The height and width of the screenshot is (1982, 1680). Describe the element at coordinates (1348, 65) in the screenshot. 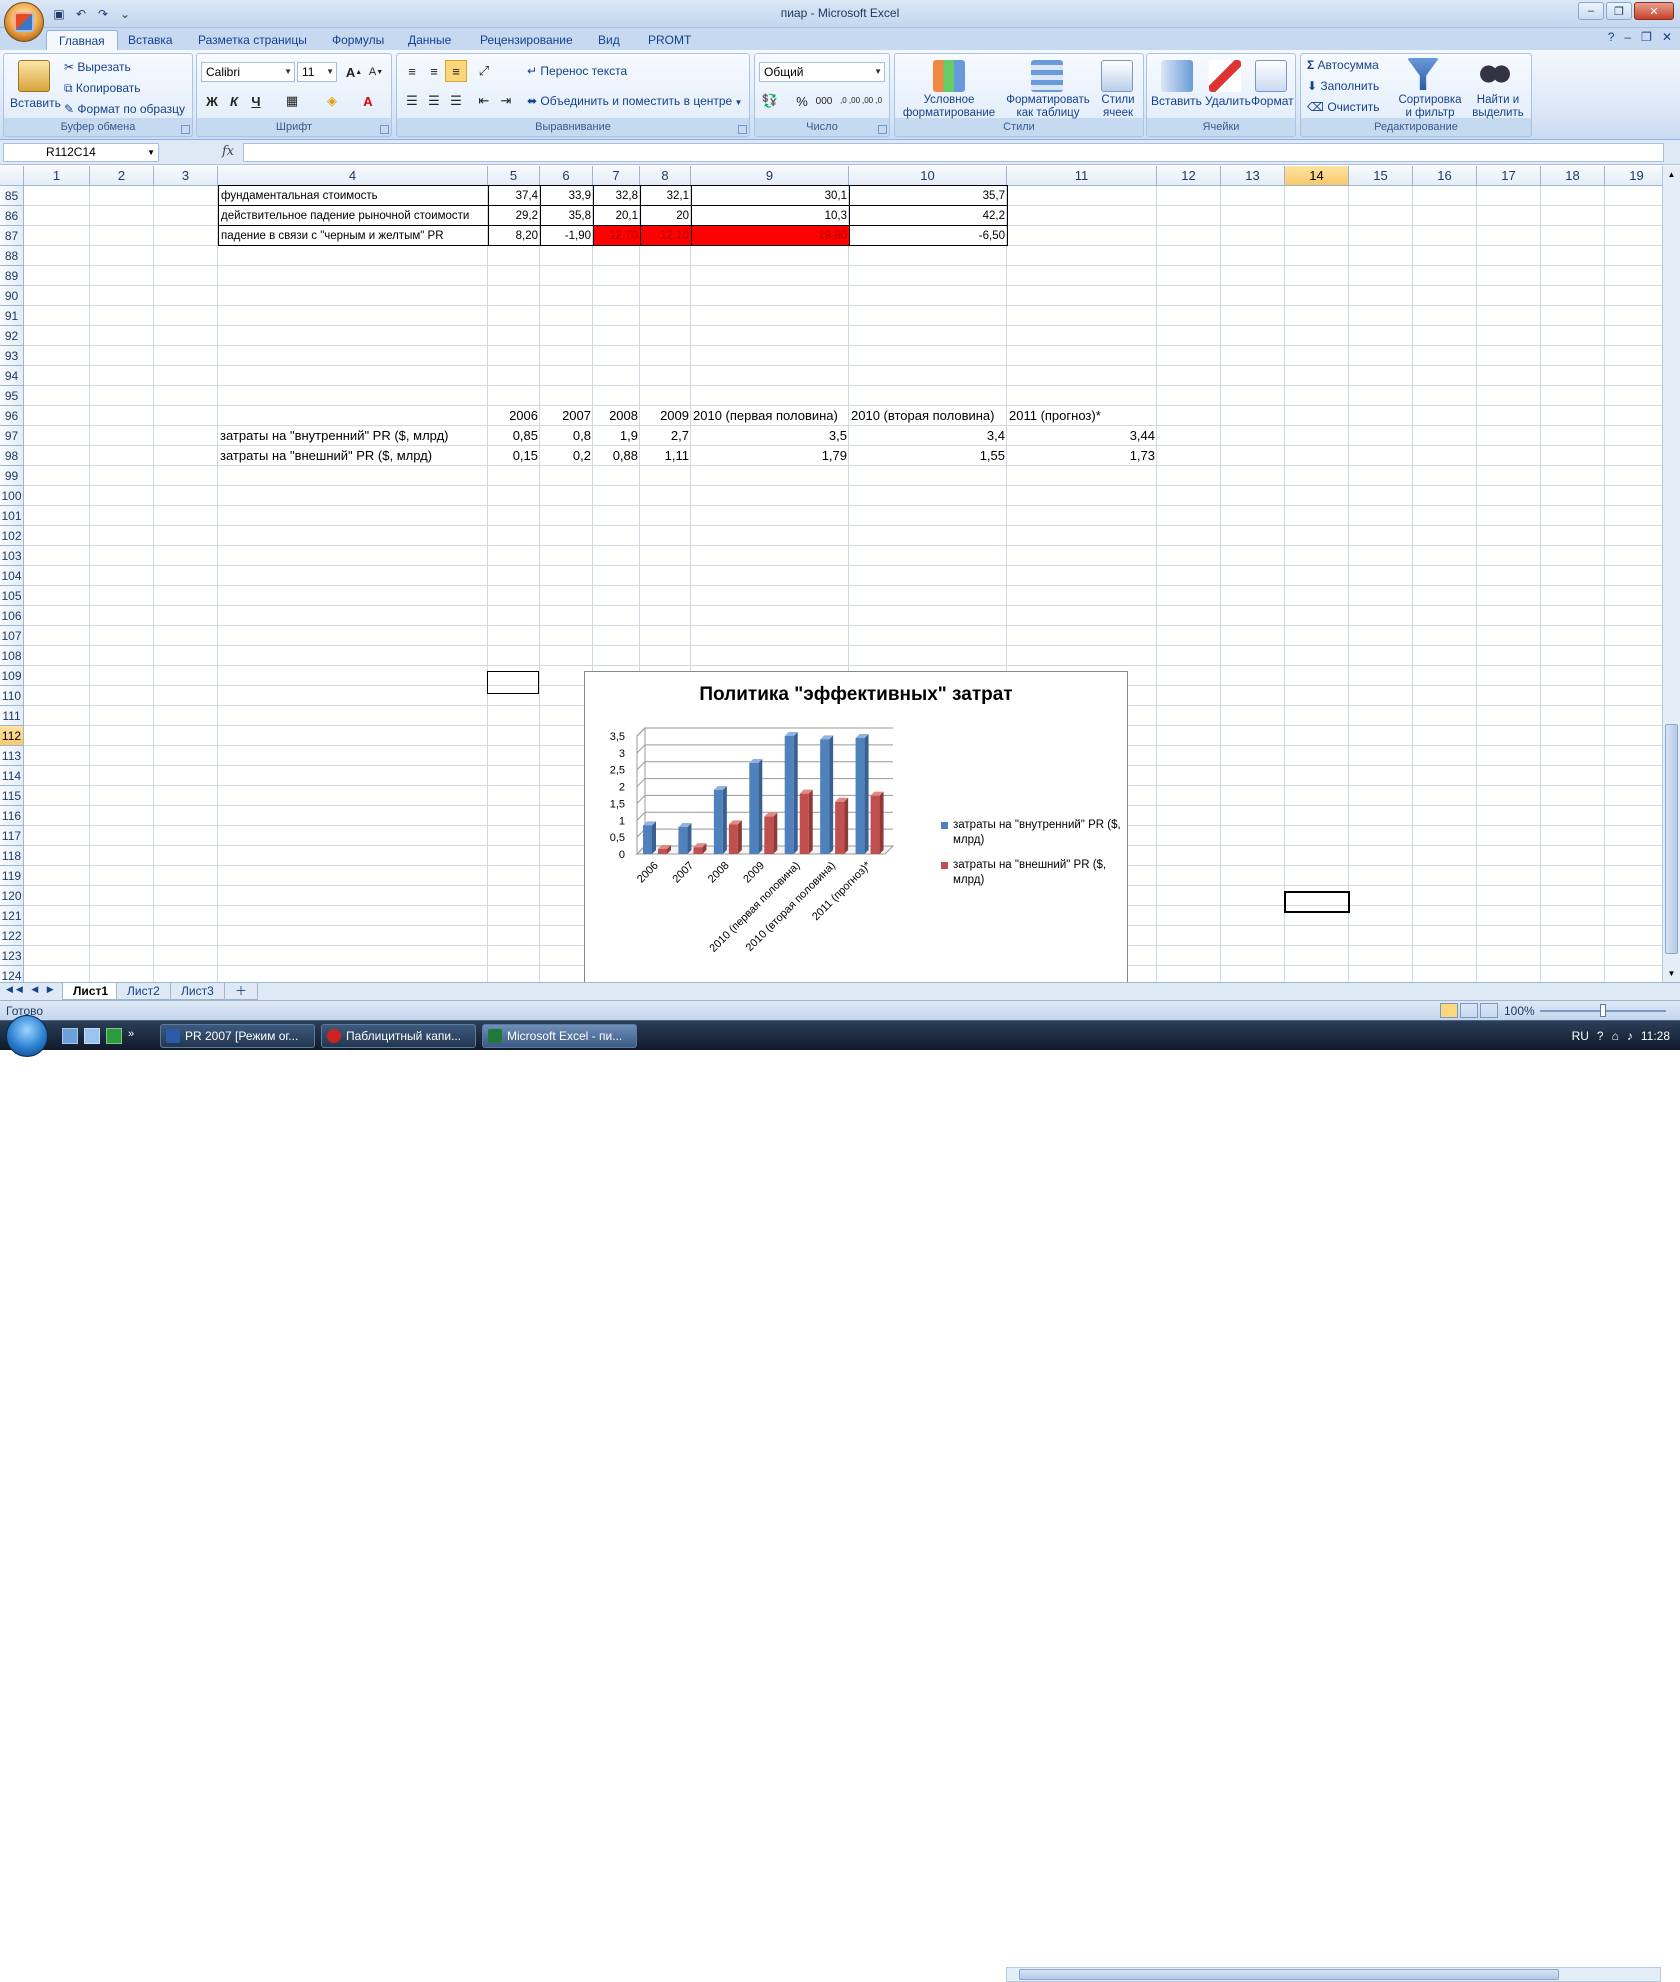

I see `autosum-button: Автосумма` at that location.